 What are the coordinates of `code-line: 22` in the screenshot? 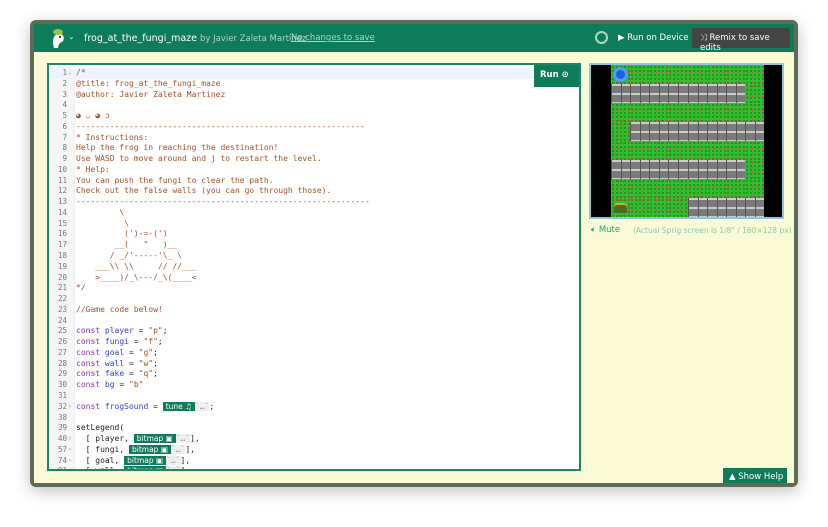 It's located at (314, 299).